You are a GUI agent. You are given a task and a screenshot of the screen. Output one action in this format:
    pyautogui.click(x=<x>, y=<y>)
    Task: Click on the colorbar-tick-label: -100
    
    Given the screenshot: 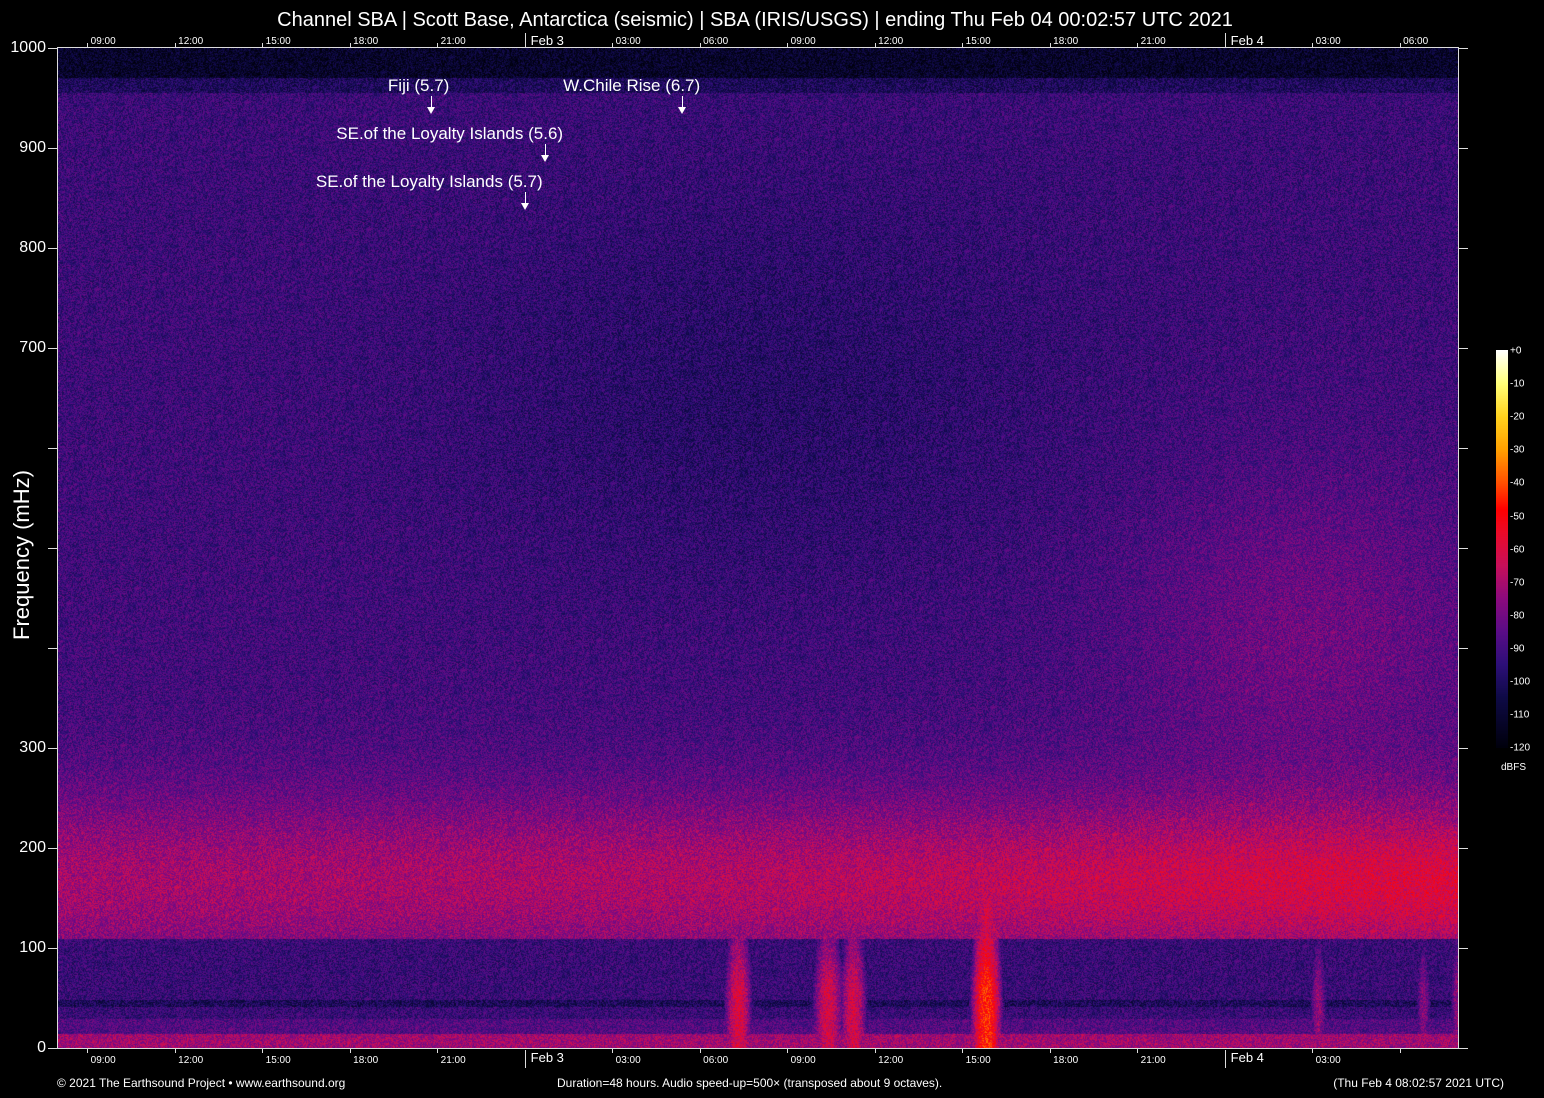 What is the action you would take?
    pyautogui.click(x=1520, y=682)
    